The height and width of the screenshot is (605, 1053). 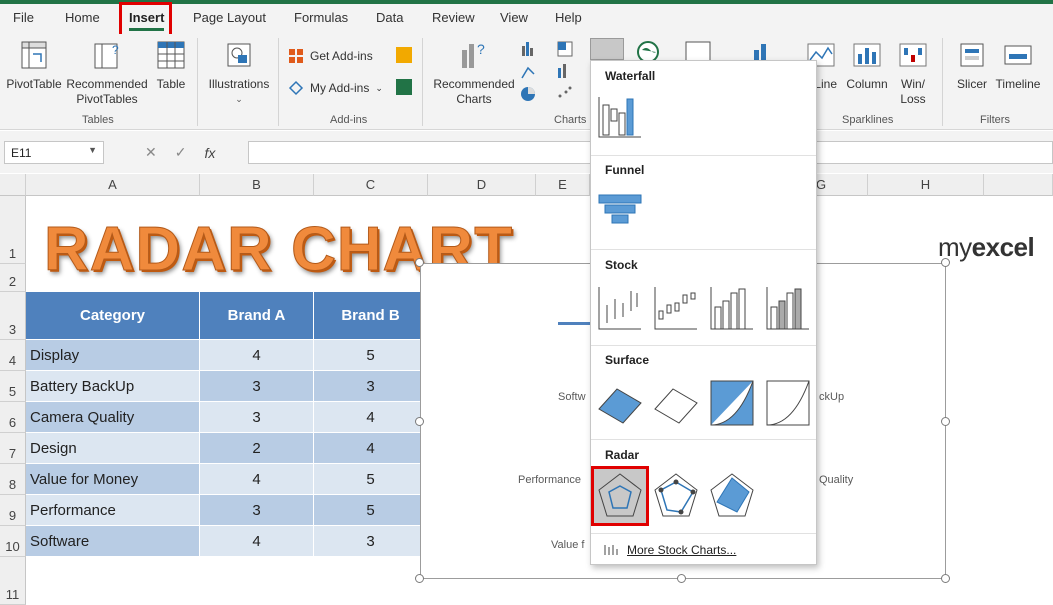 What do you see at coordinates (371, 185) in the screenshot?
I see `column-header: C` at bounding box center [371, 185].